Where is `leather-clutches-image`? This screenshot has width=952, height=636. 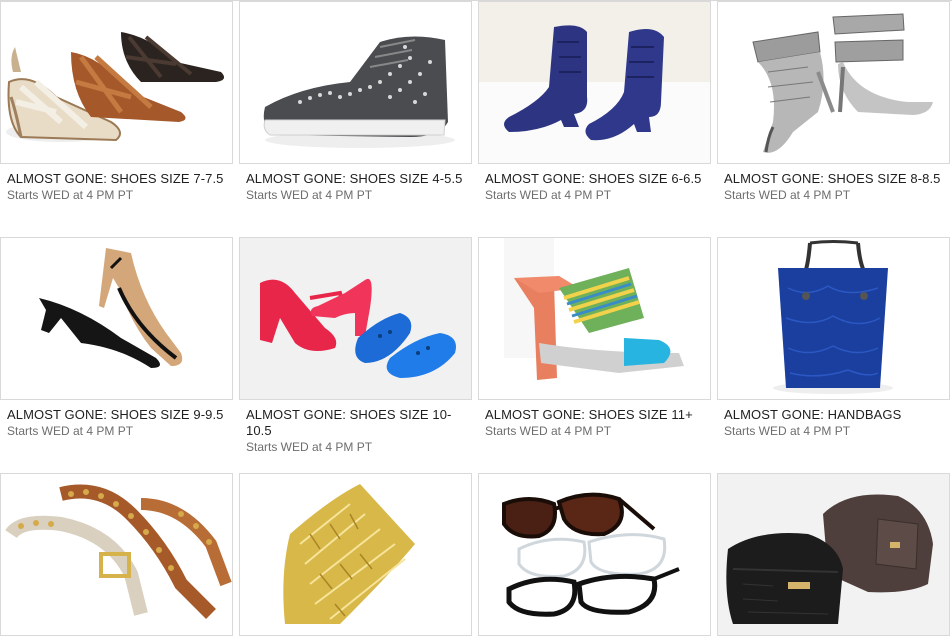 leather-clutches-image is located at coordinates (833, 554).